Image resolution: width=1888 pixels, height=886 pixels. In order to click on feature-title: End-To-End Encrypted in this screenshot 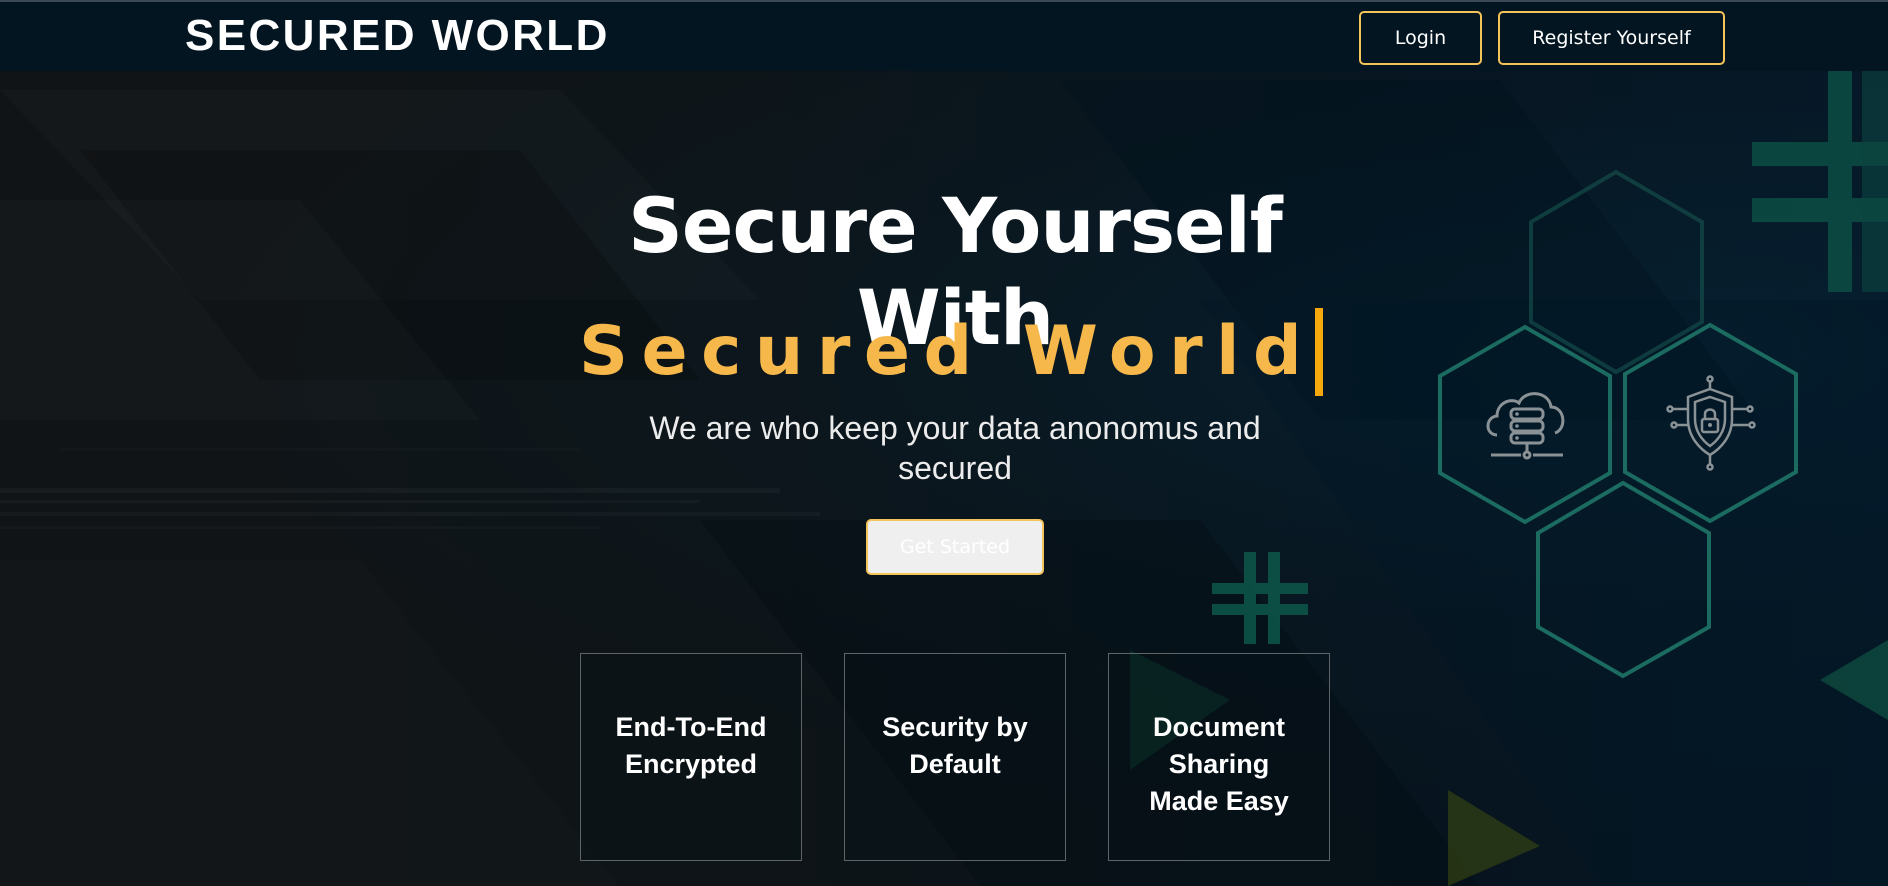, I will do `click(691, 745)`.